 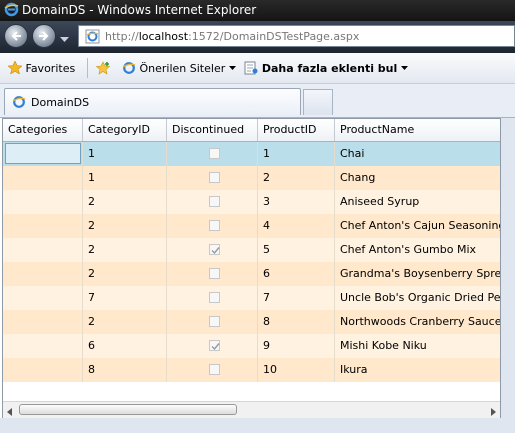 What do you see at coordinates (125, 346) in the screenshot?
I see `cell-categoryid: 6` at bounding box center [125, 346].